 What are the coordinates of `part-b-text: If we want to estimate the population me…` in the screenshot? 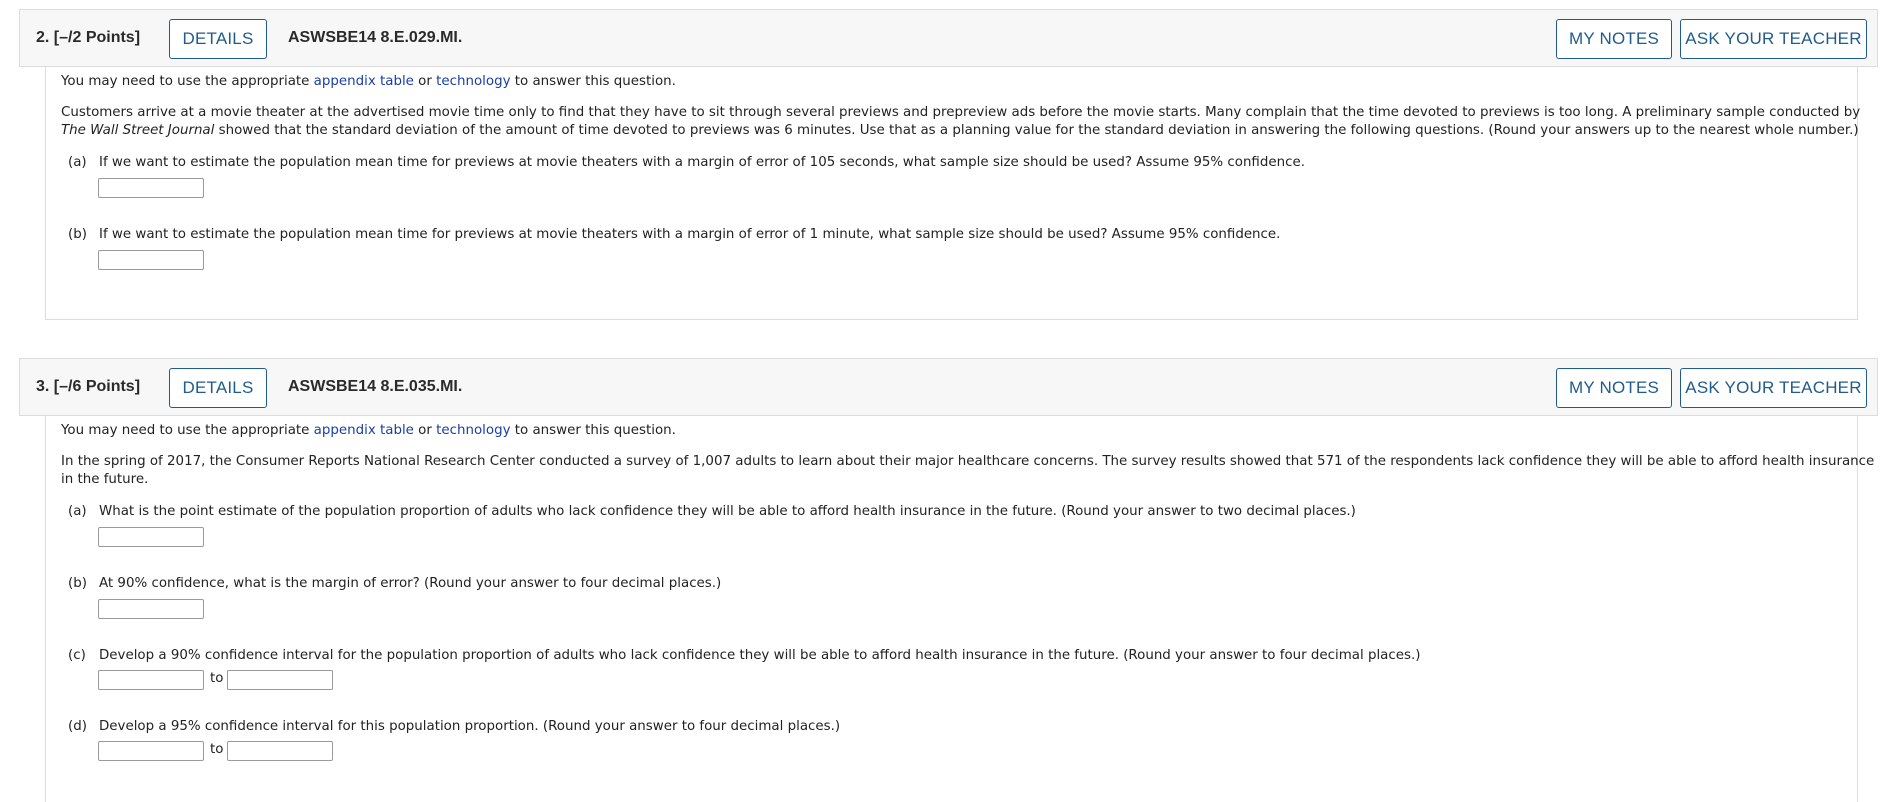 It's located at (690, 234).